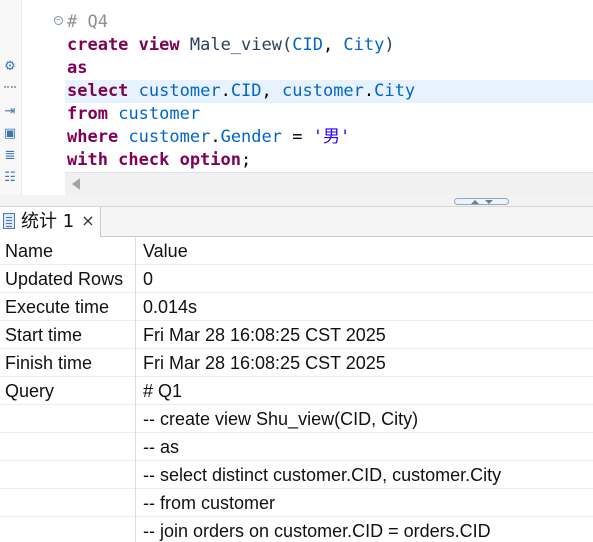 This screenshot has width=593, height=542. I want to click on code-line: create view Male_view(CID, City), so click(329, 45).